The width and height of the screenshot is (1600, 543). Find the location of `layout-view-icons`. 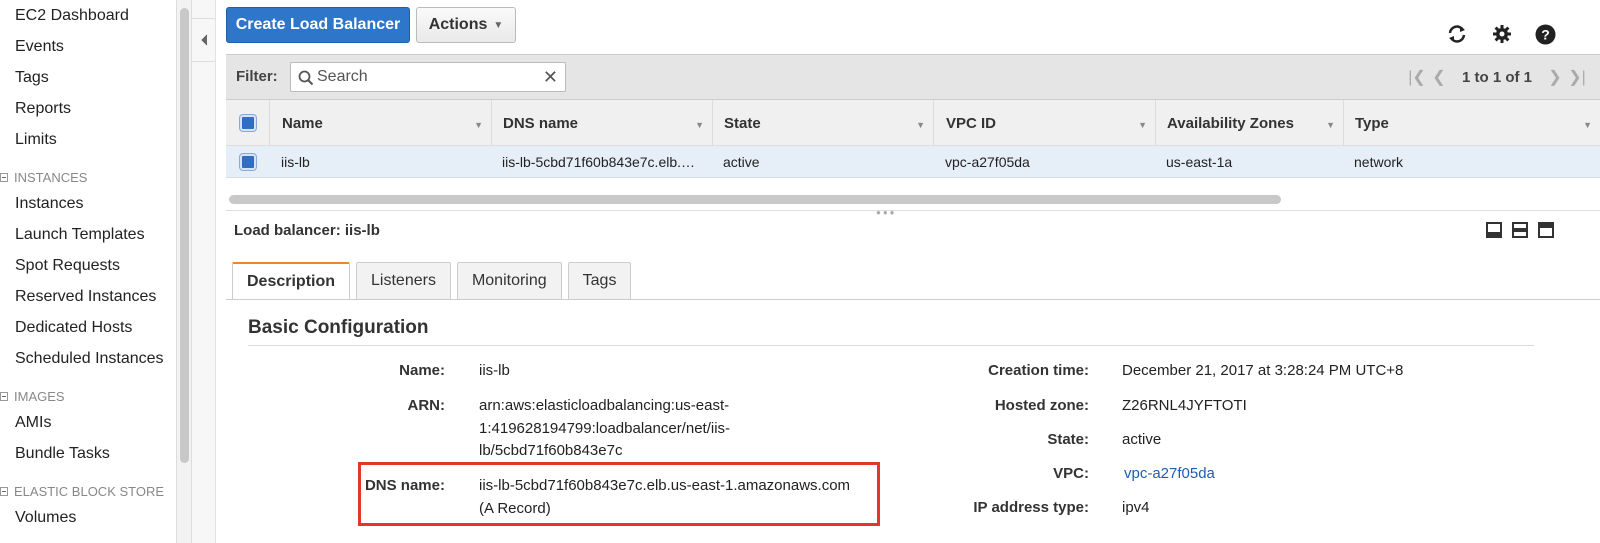

layout-view-icons is located at coordinates (1520, 230).